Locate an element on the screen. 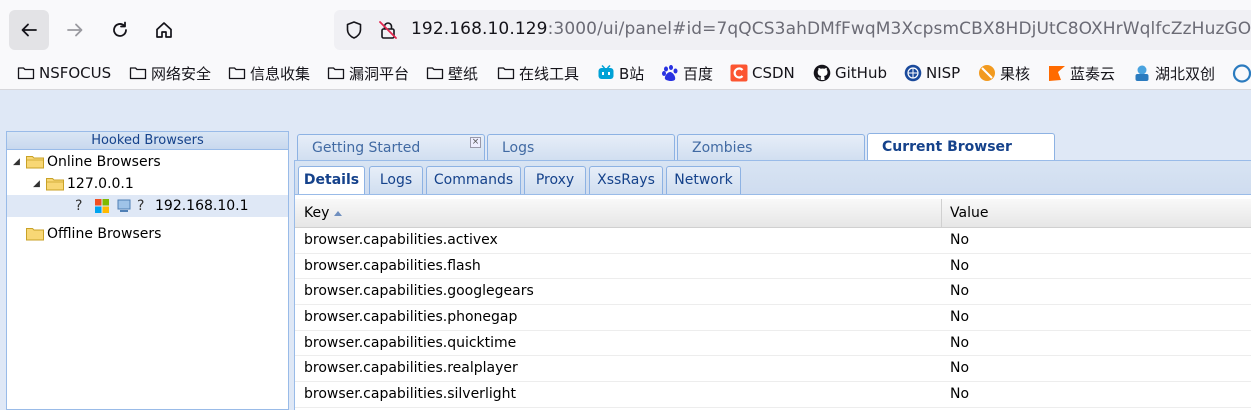 The height and width of the screenshot is (410, 1251). bookmark-label: B站 is located at coordinates (632, 73).